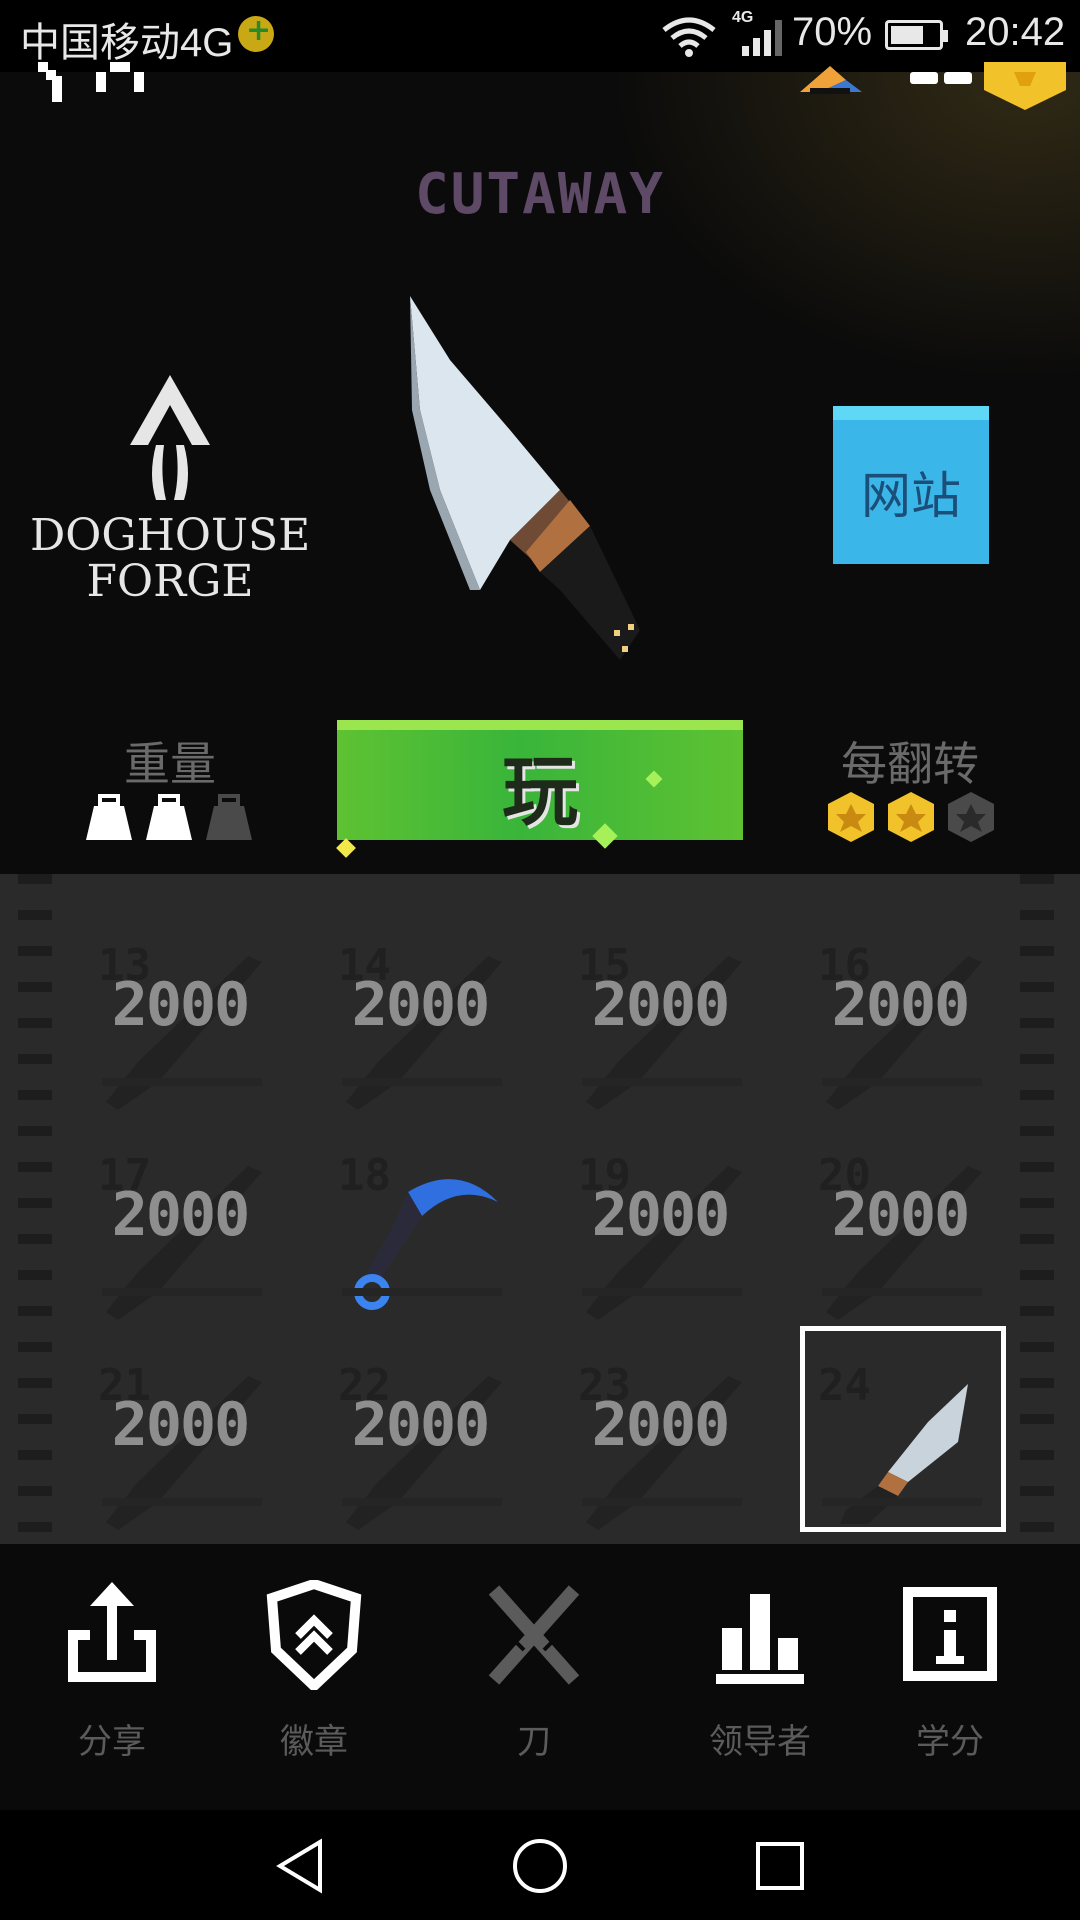 The height and width of the screenshot is (1920, 1080). Describe the element at coordinates (112, 1742) in the screenshot. I see `nav-share-label: 分享` at that location.